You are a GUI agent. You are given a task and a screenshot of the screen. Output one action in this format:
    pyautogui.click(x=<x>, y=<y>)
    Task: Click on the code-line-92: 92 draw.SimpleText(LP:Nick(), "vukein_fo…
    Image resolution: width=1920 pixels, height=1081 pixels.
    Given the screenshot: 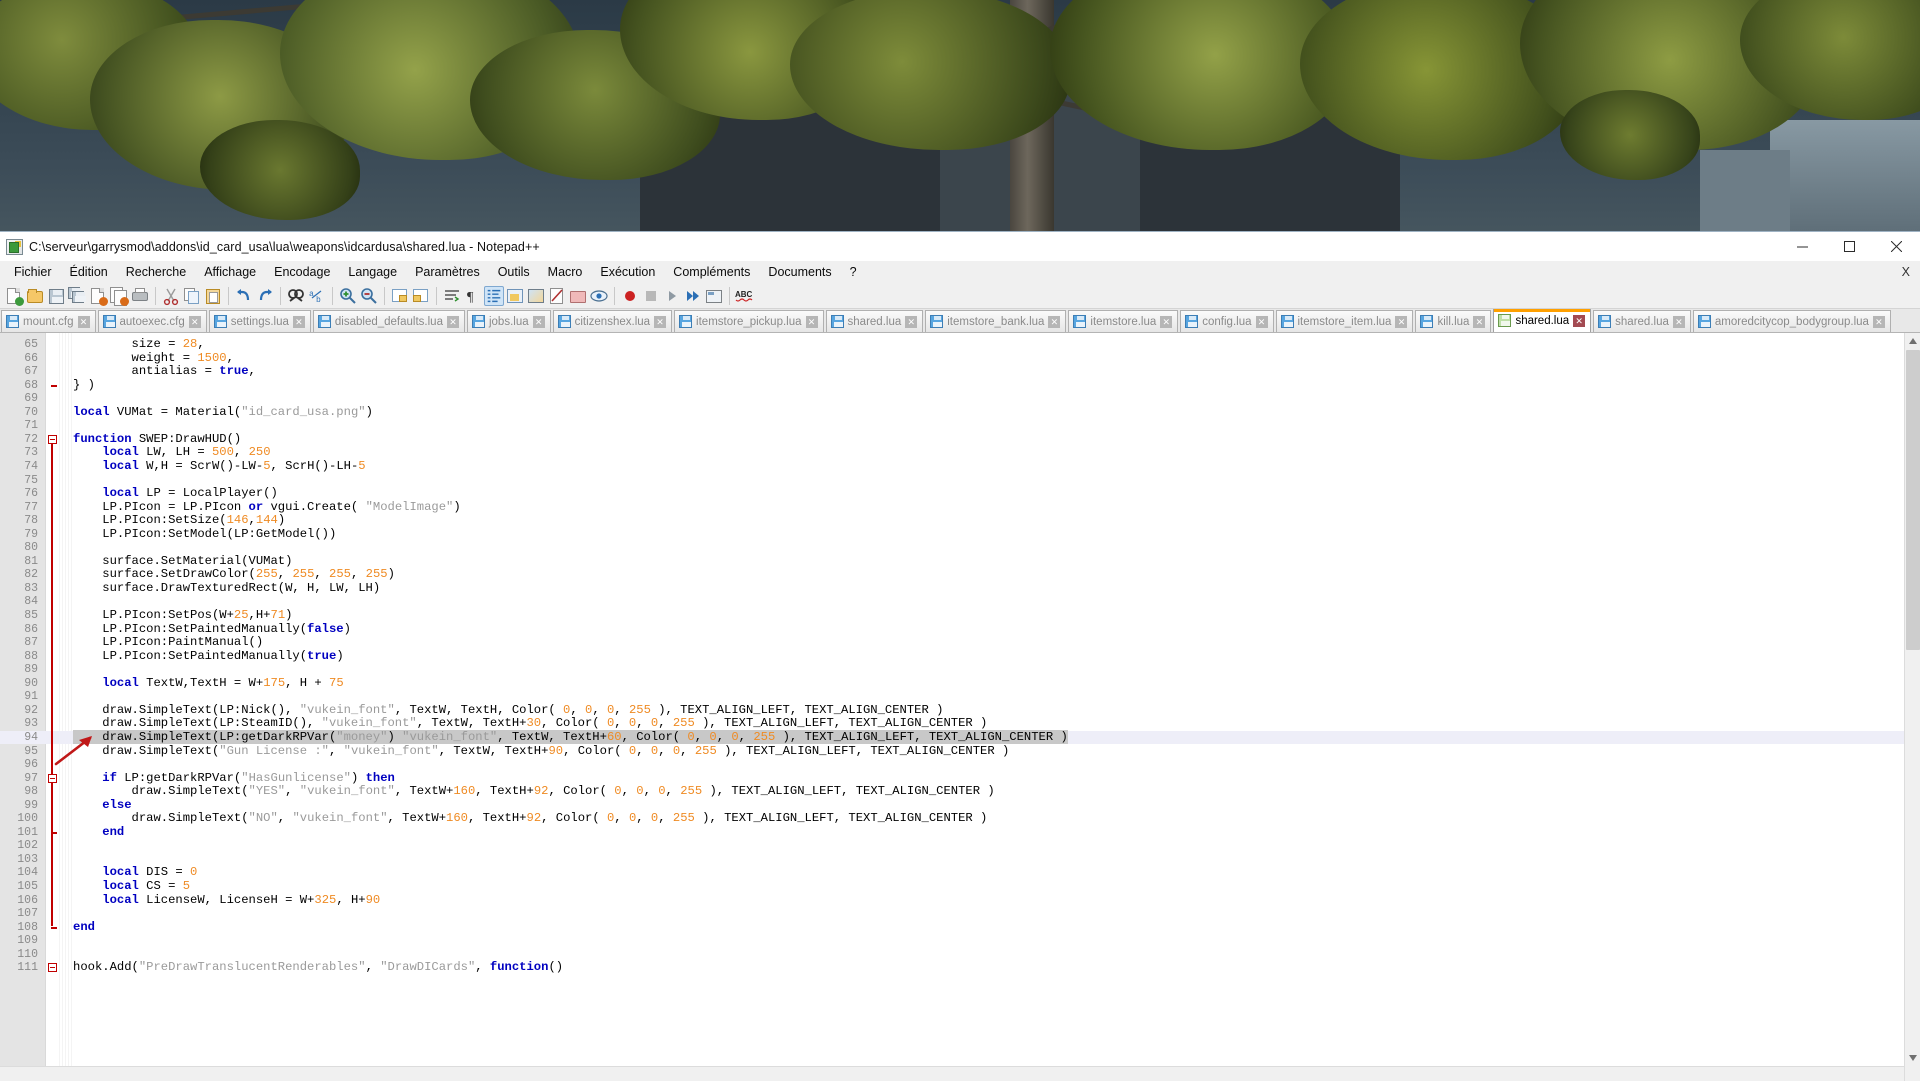 What is the action you would take?
    pyautogui.click(x=960, y=710)
    